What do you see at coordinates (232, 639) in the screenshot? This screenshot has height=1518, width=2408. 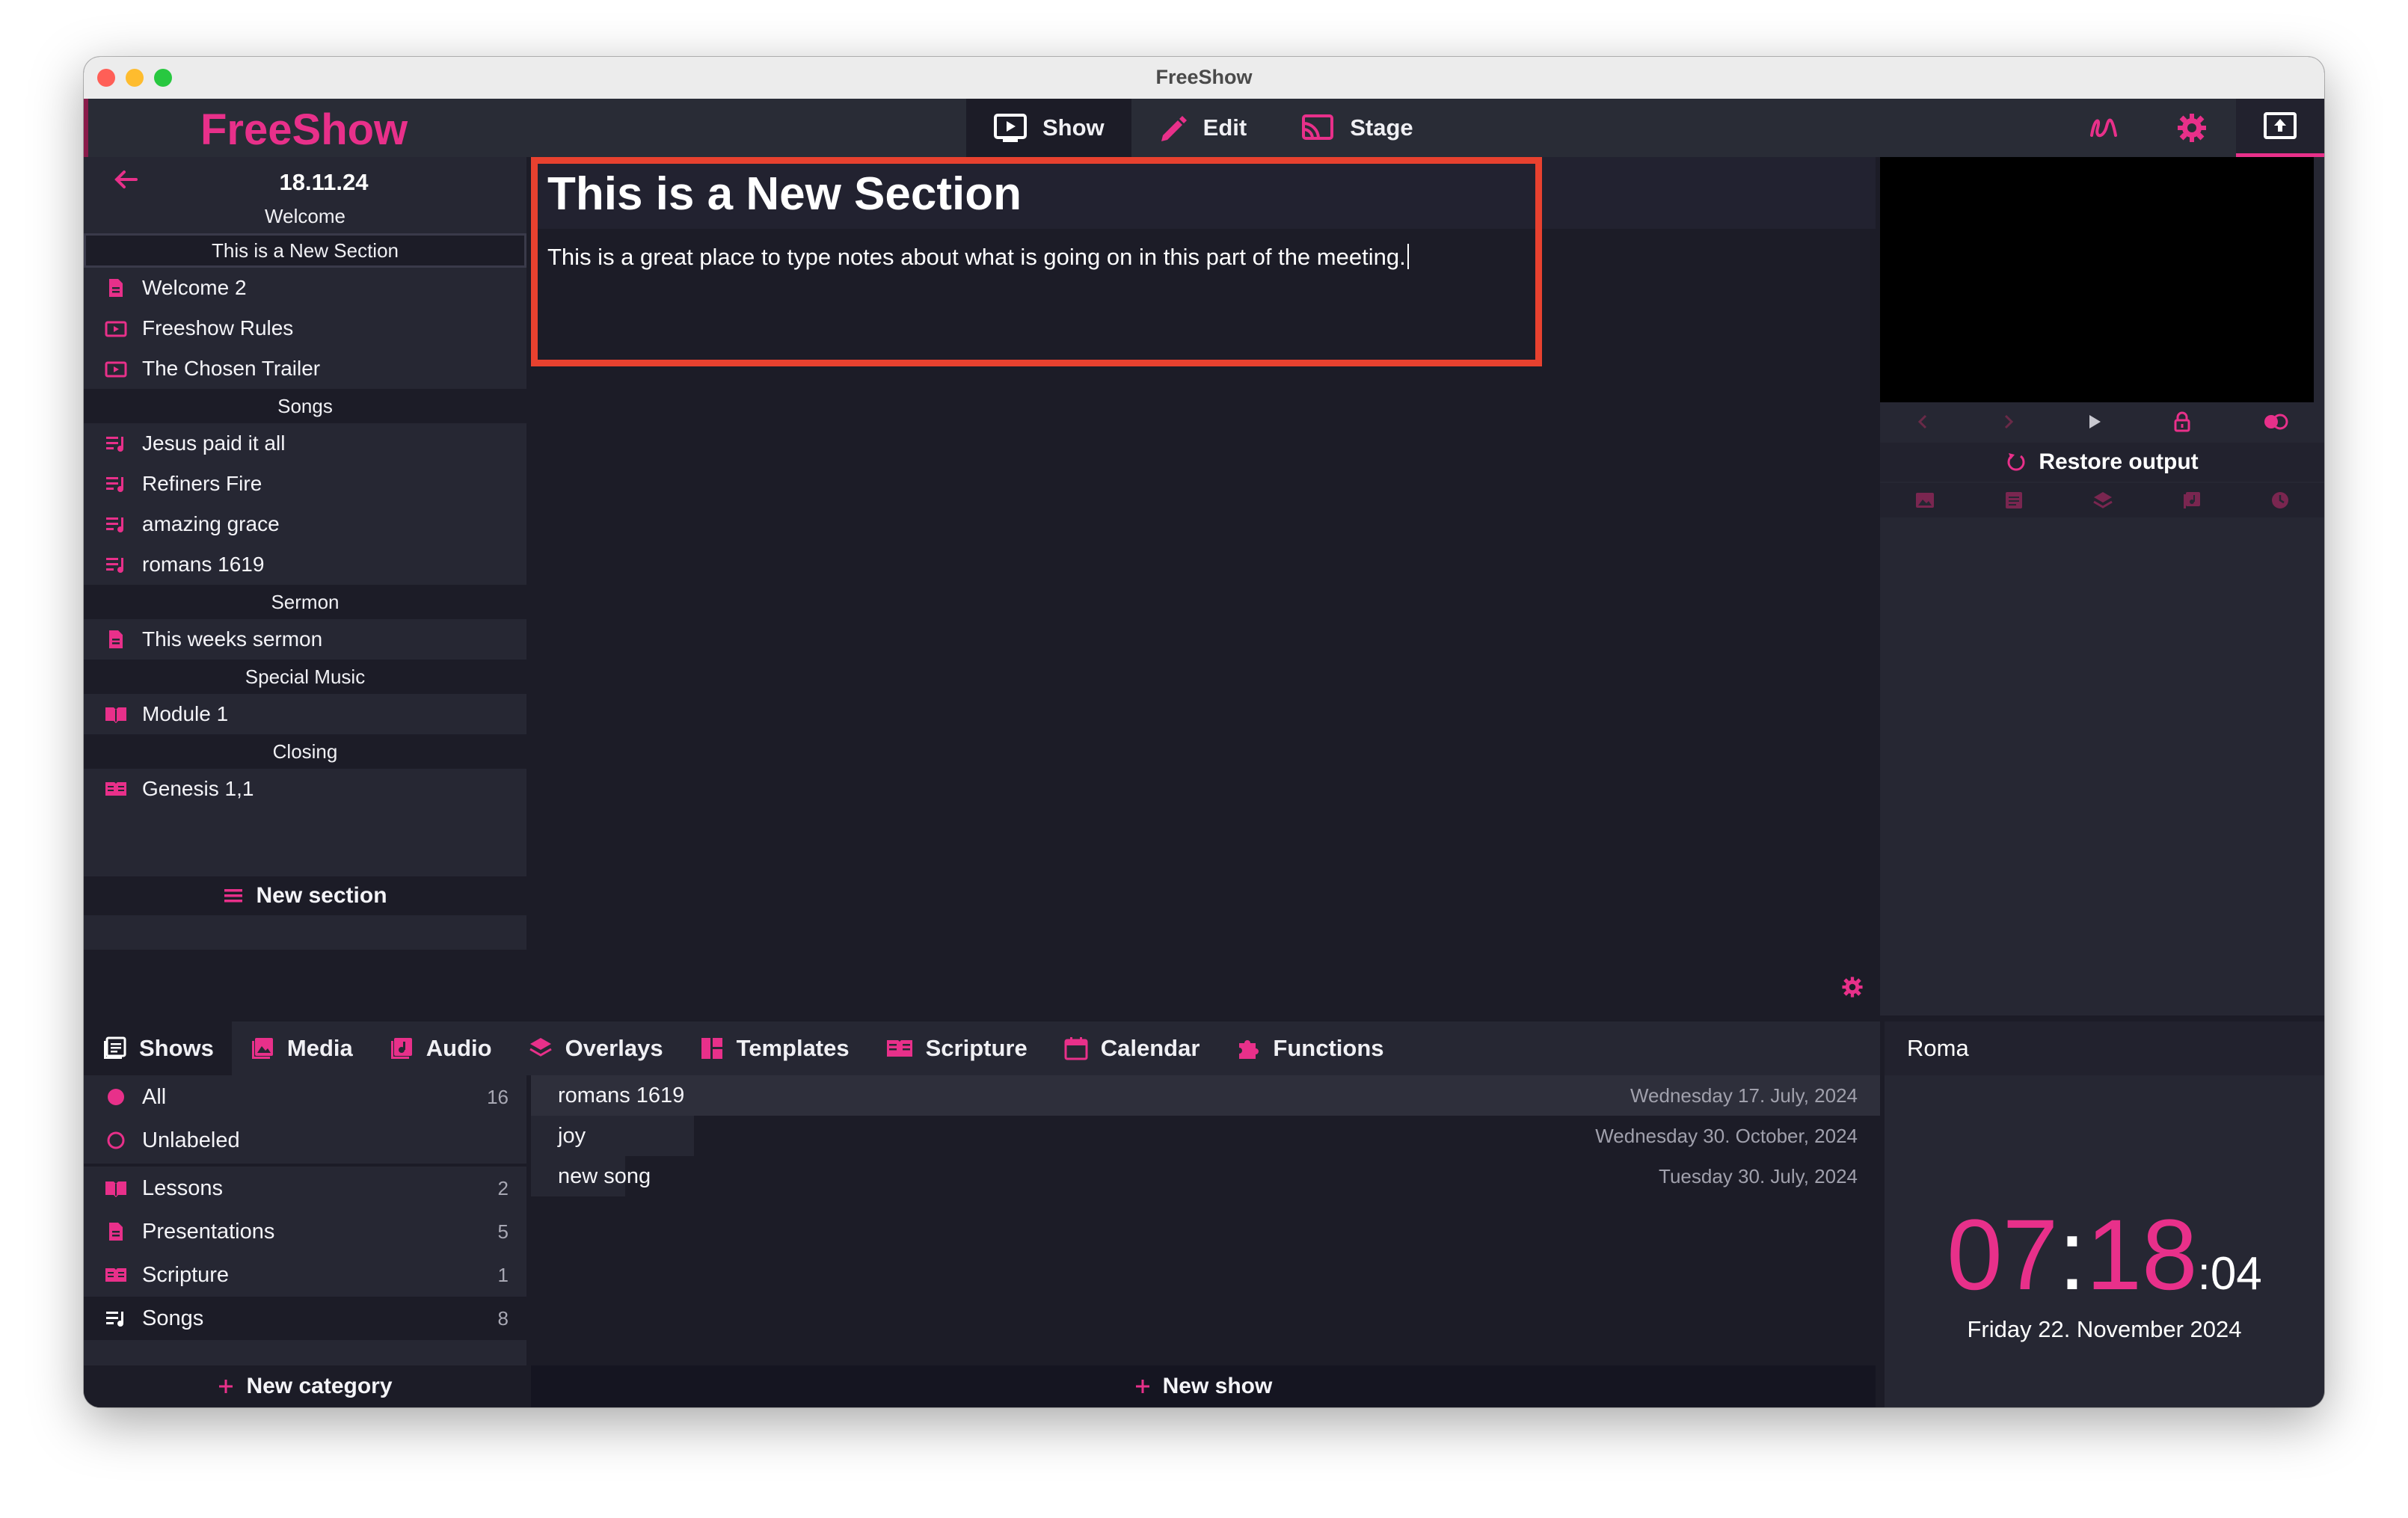 I see `project-item-label: This weeks sermon` at bounding box center [232, 639].